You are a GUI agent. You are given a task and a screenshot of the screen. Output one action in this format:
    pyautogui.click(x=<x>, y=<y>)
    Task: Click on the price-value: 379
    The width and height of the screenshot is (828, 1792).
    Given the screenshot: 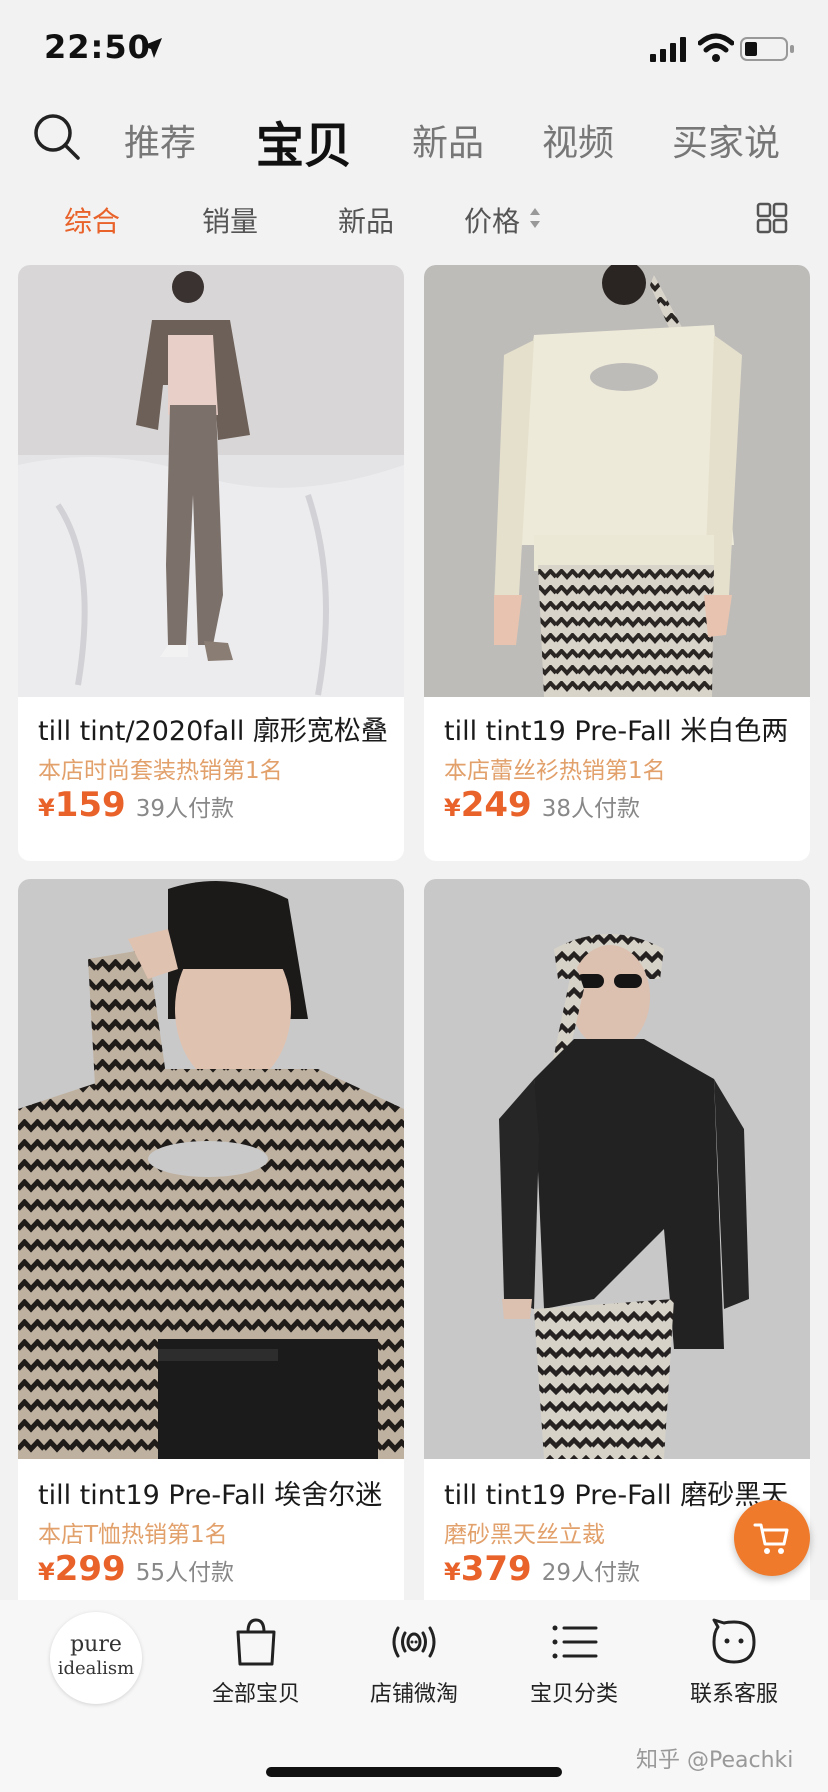 What is the action you would take?
    pyautogui.click(x=496, y=1569)
    